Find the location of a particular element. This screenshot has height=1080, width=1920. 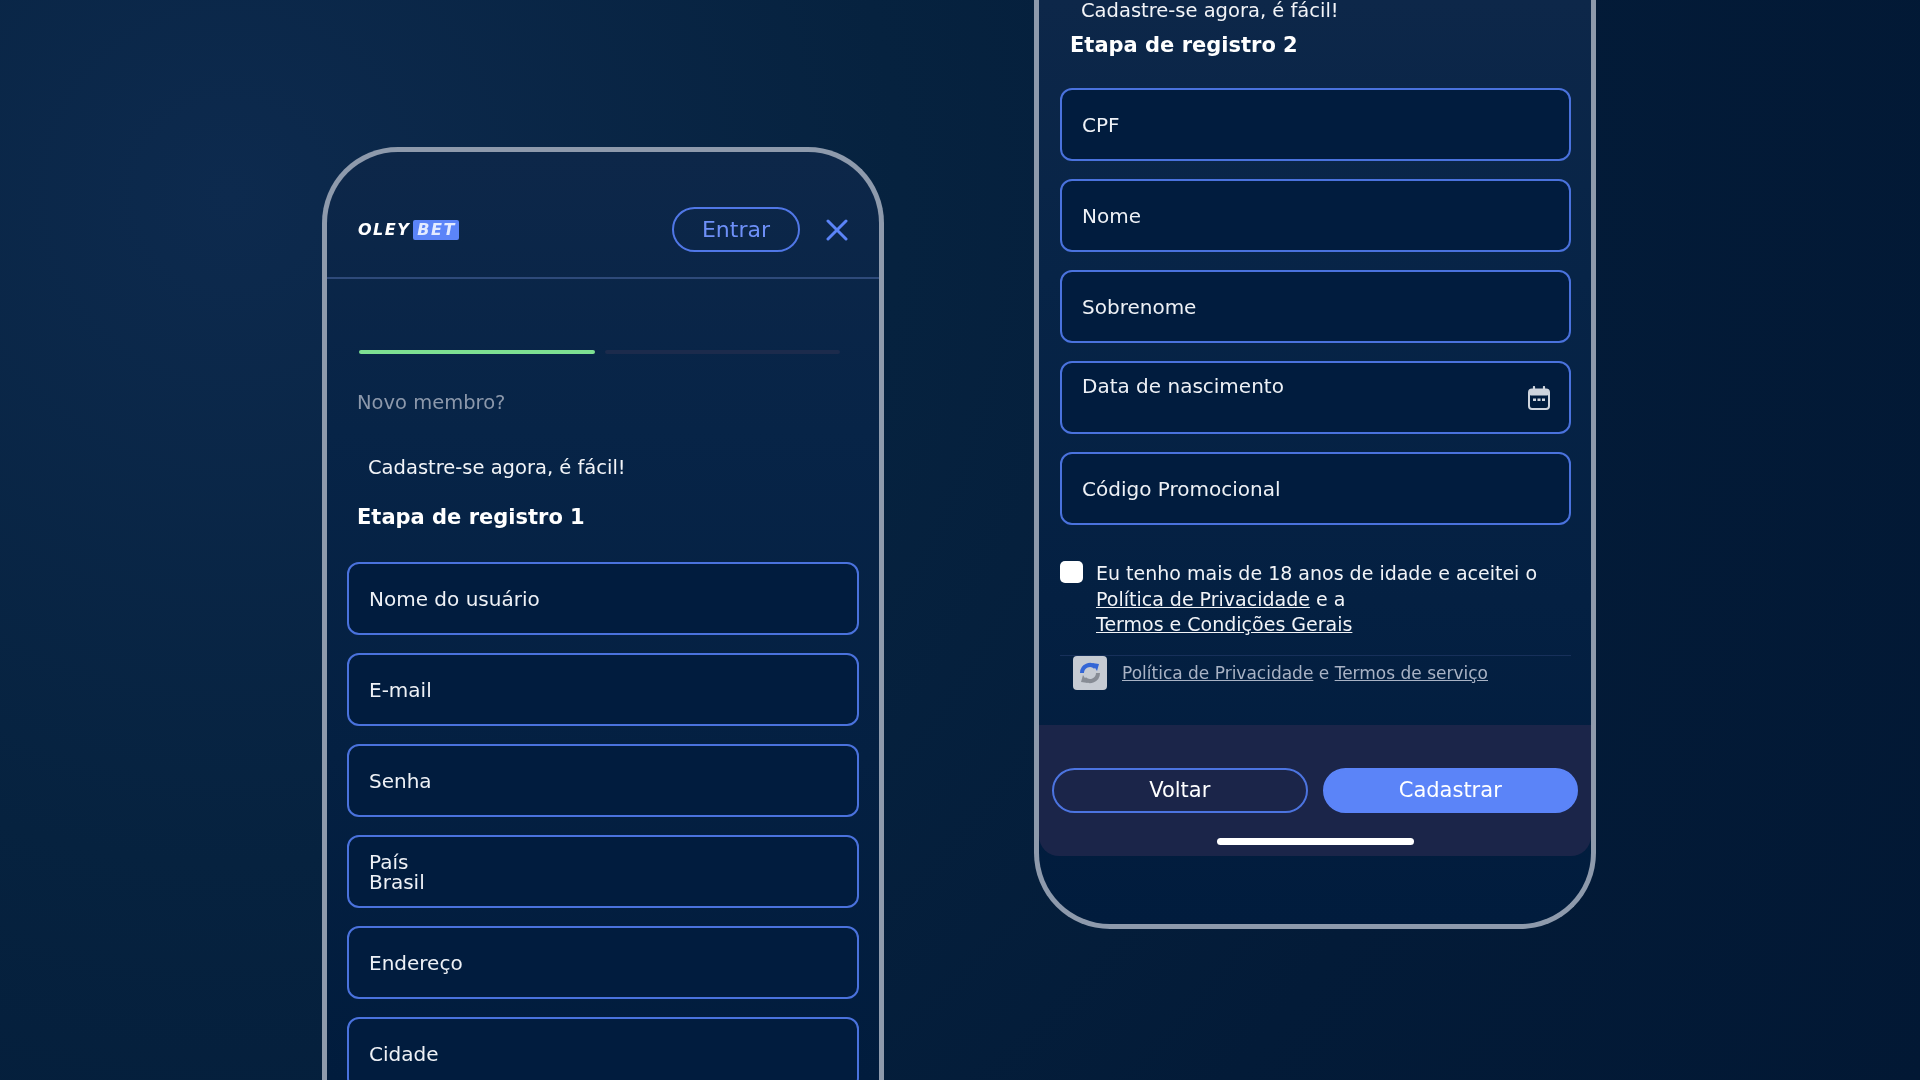

back-button: Voltar is located at coordinates (1180, 790).